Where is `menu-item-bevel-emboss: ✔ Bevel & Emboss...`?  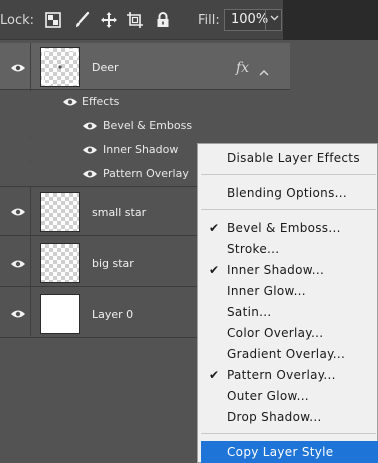
menu-item-bevel-emboss: ✔ Bevel & Emboss... is located at coordinates (289, 228).